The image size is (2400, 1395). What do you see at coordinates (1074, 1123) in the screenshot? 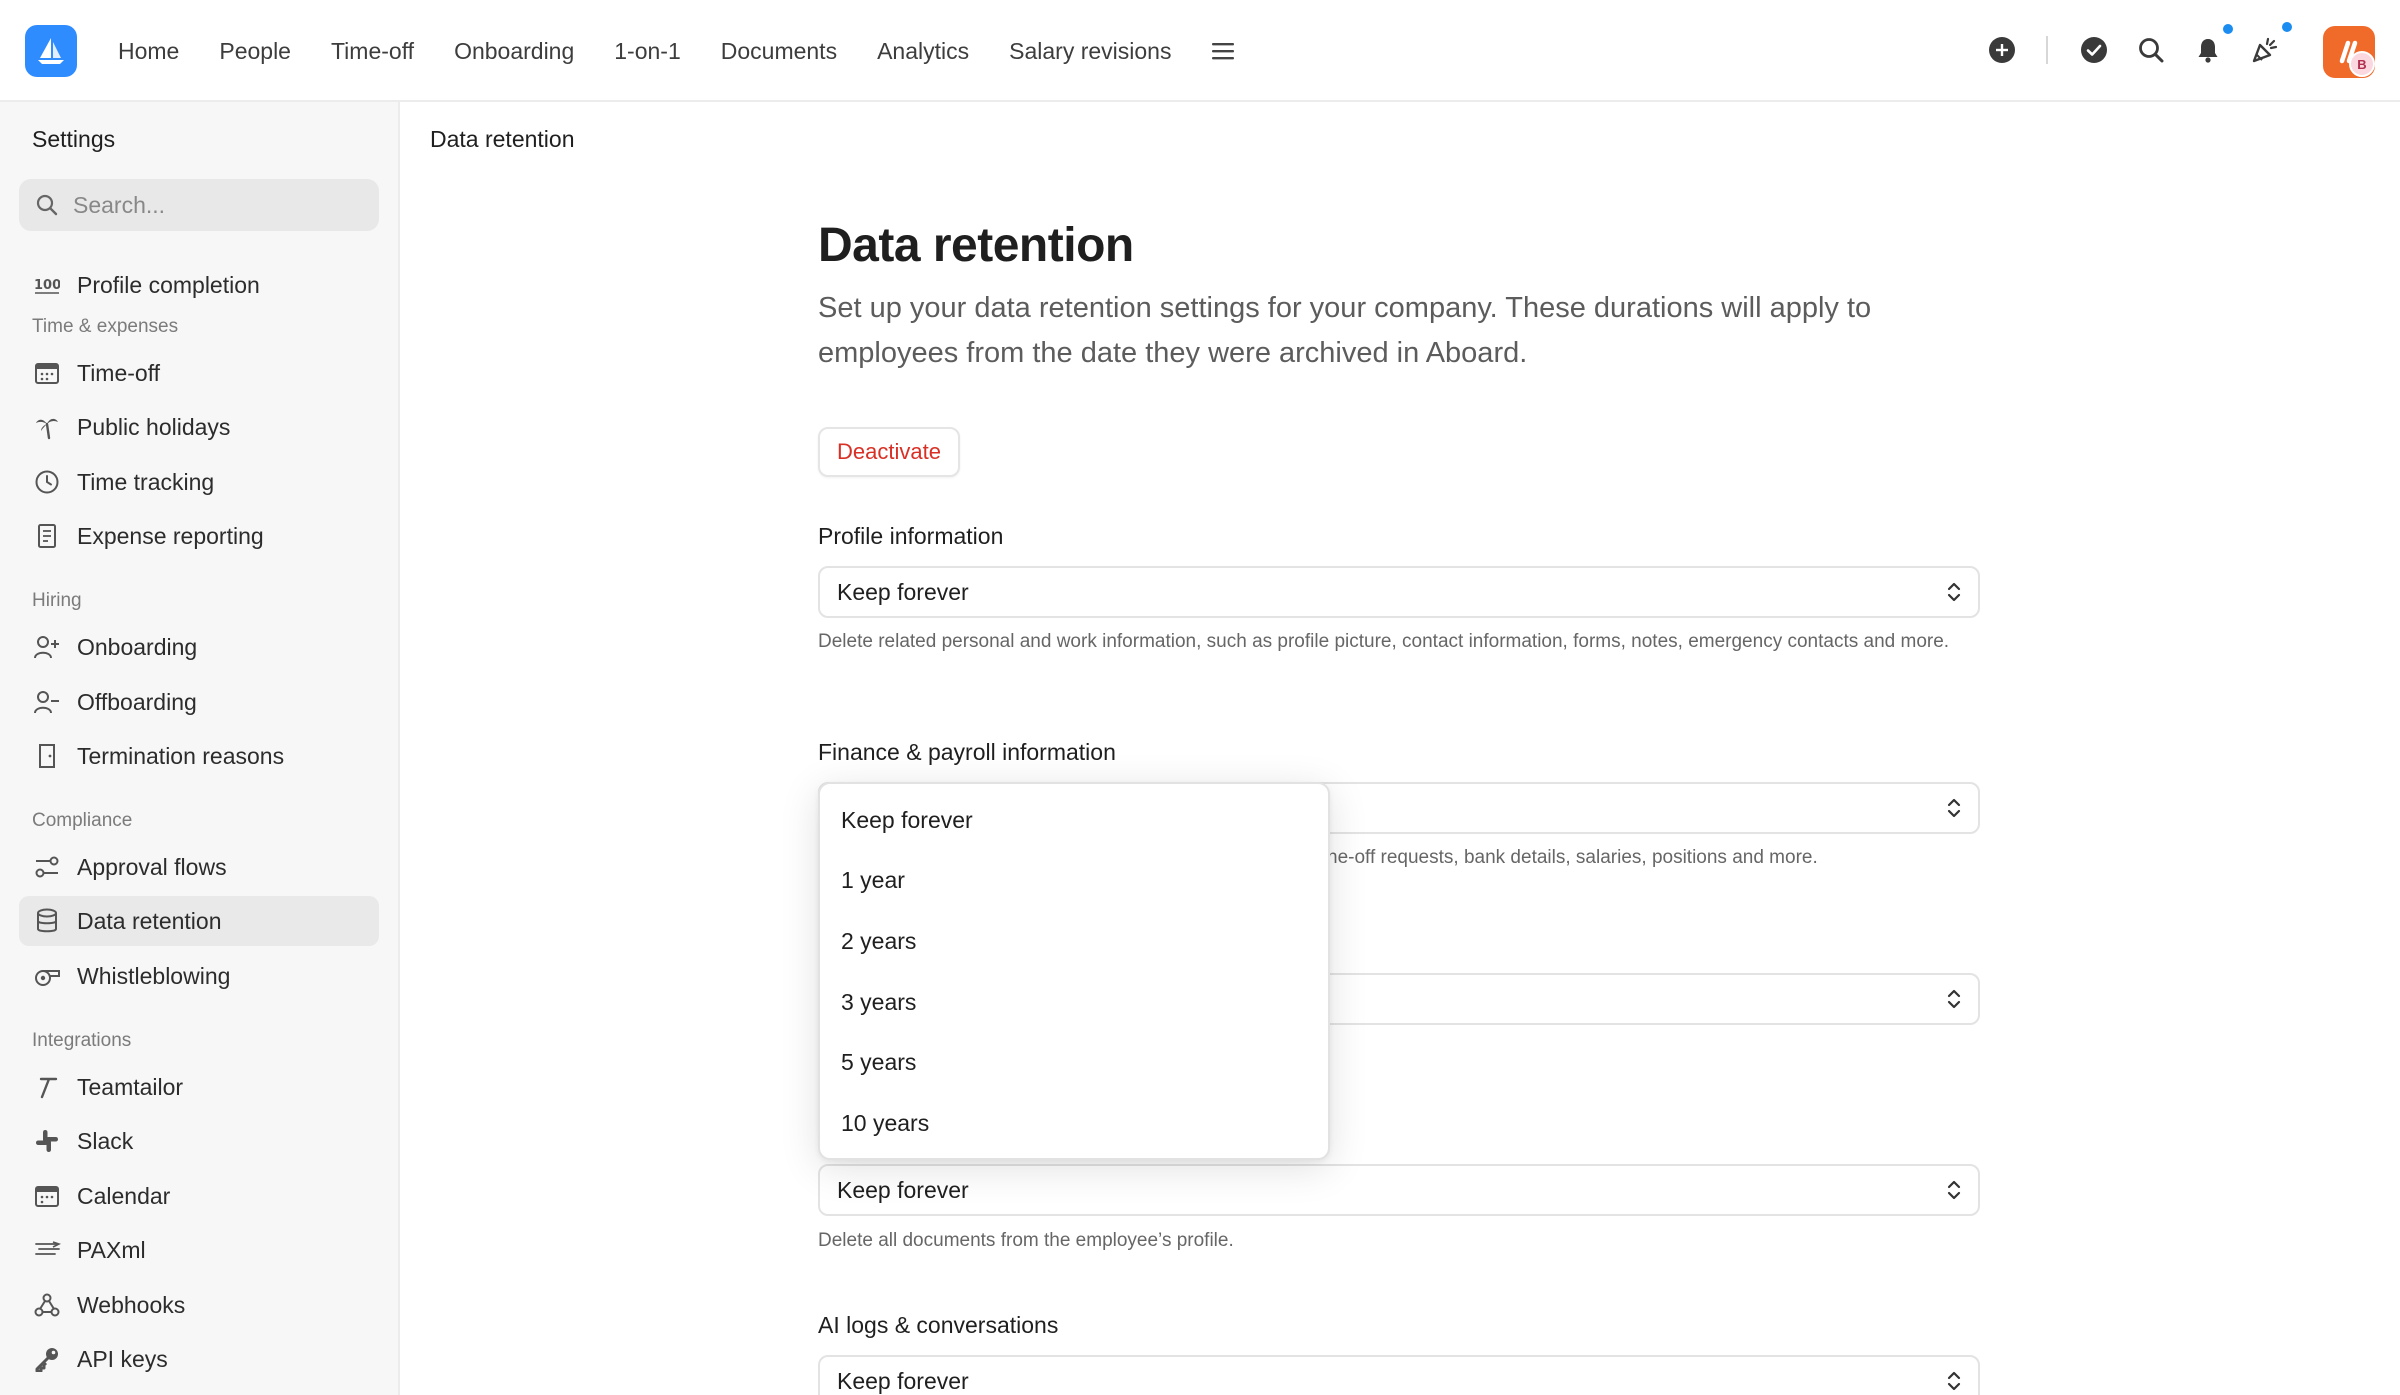
I see `dropdown-option-10-years: 10 years` at bounding box center [1074, 1123].